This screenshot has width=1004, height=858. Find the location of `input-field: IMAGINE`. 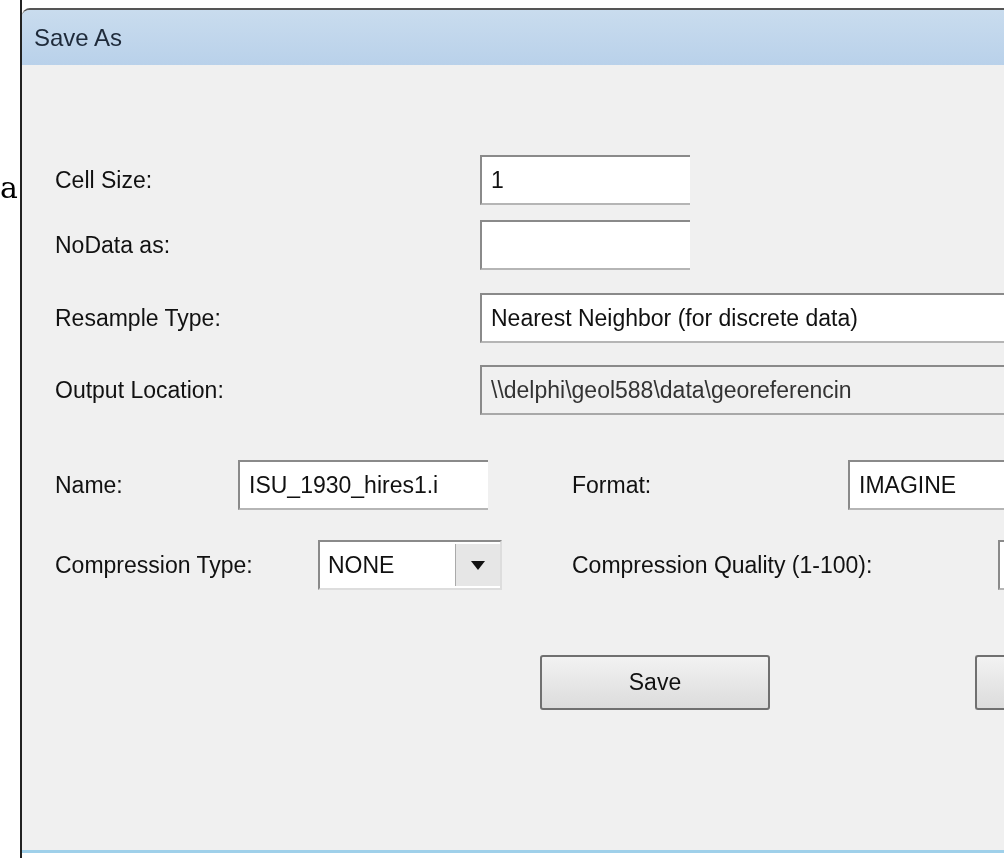

input-field: IMAGINE is located at coordinates (926, 485).